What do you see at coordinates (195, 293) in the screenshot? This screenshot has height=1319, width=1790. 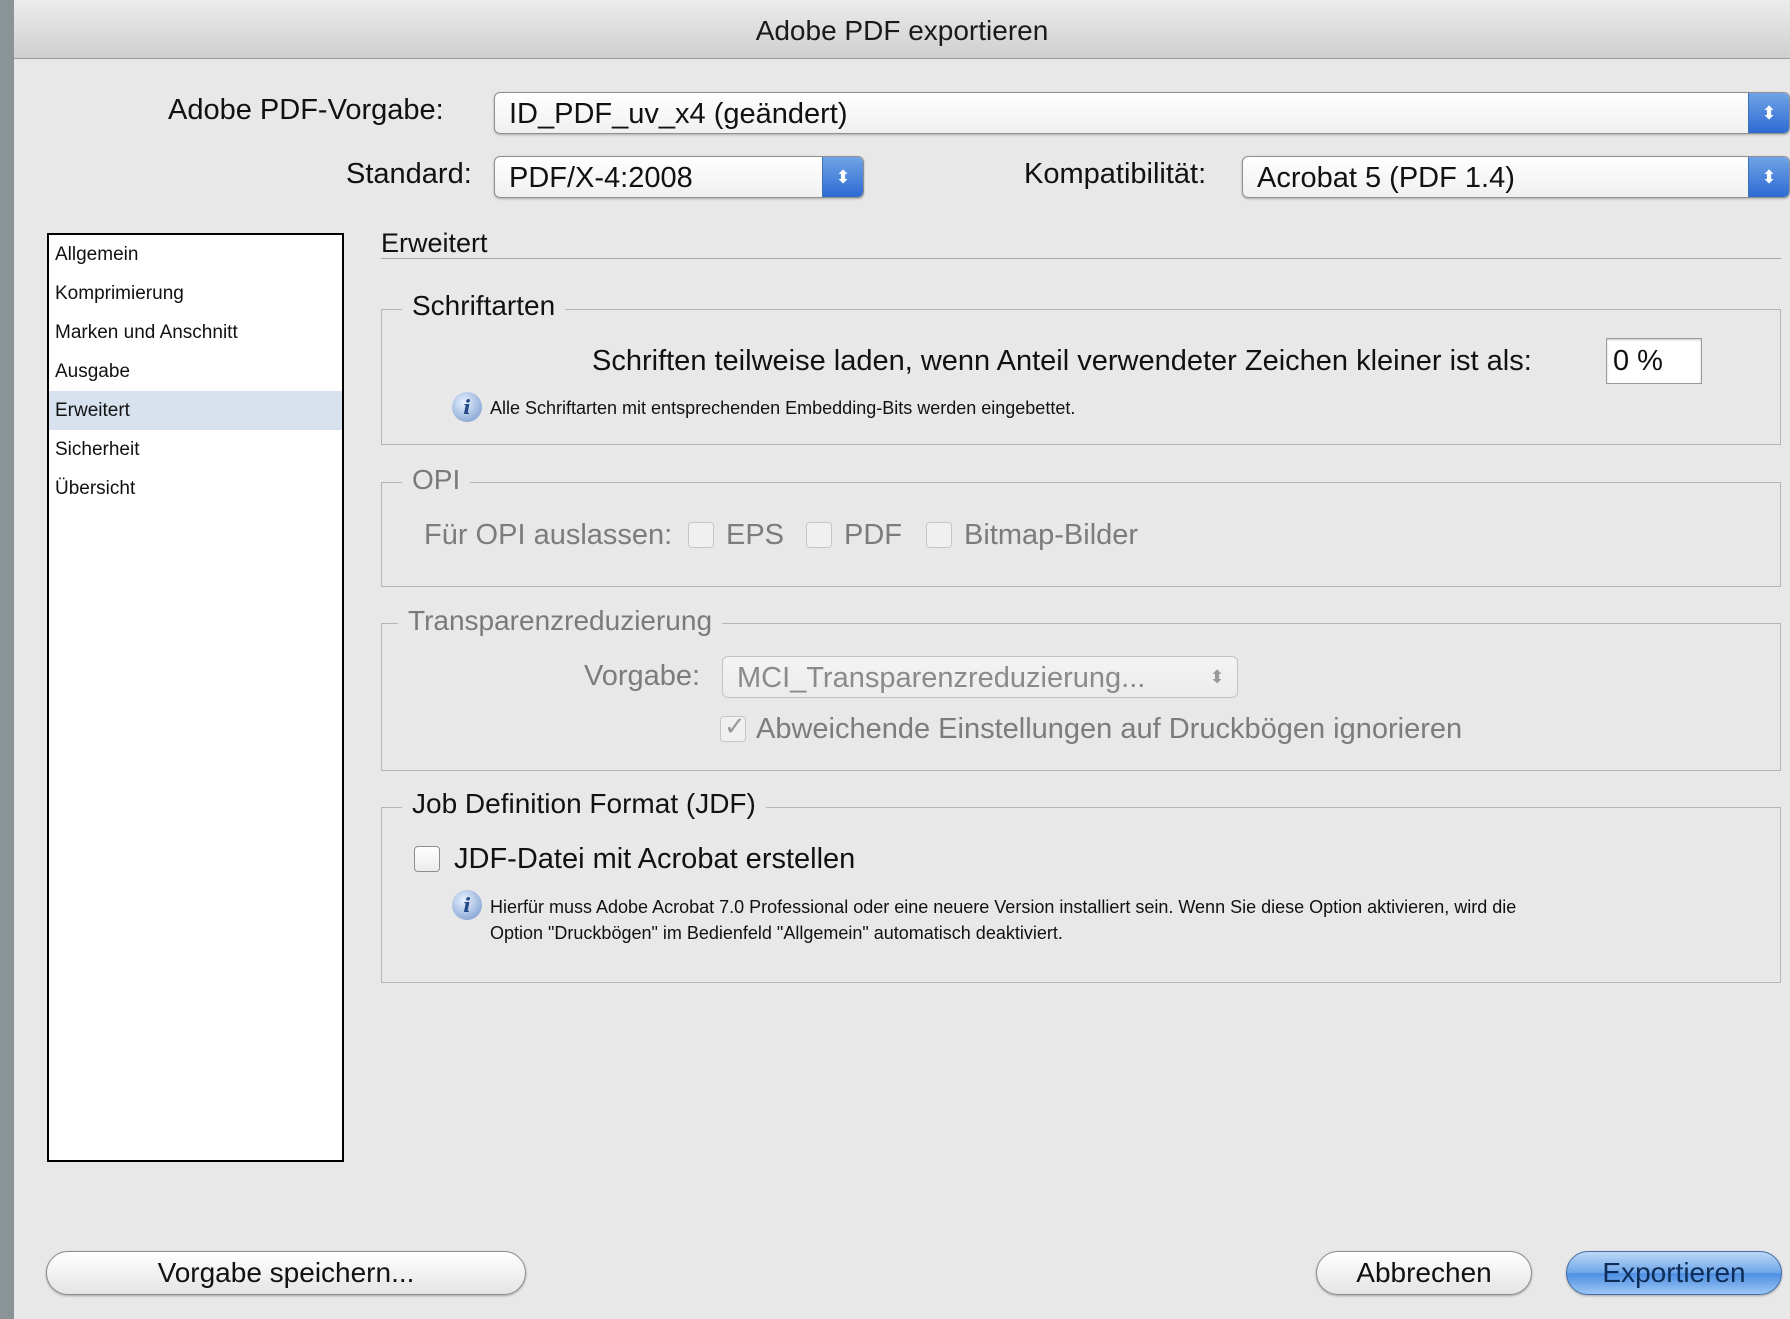 I see `sidebar-item-komprimierung: Komprimierung` at bounding box center [195, 293].